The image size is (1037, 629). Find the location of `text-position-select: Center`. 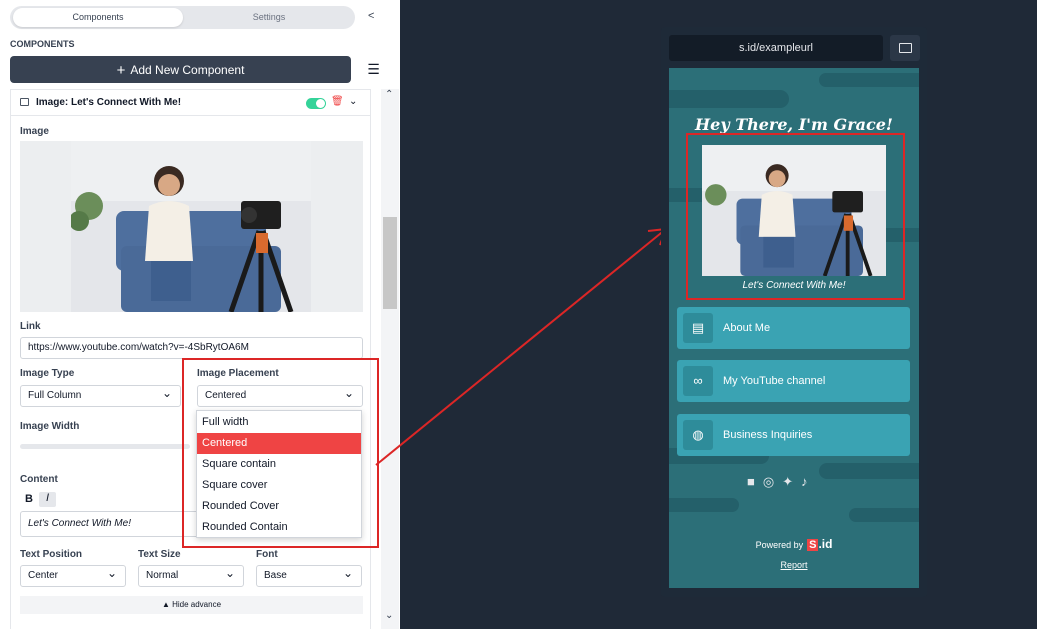

text-position-select: Center is located at coordinates (73, 575).